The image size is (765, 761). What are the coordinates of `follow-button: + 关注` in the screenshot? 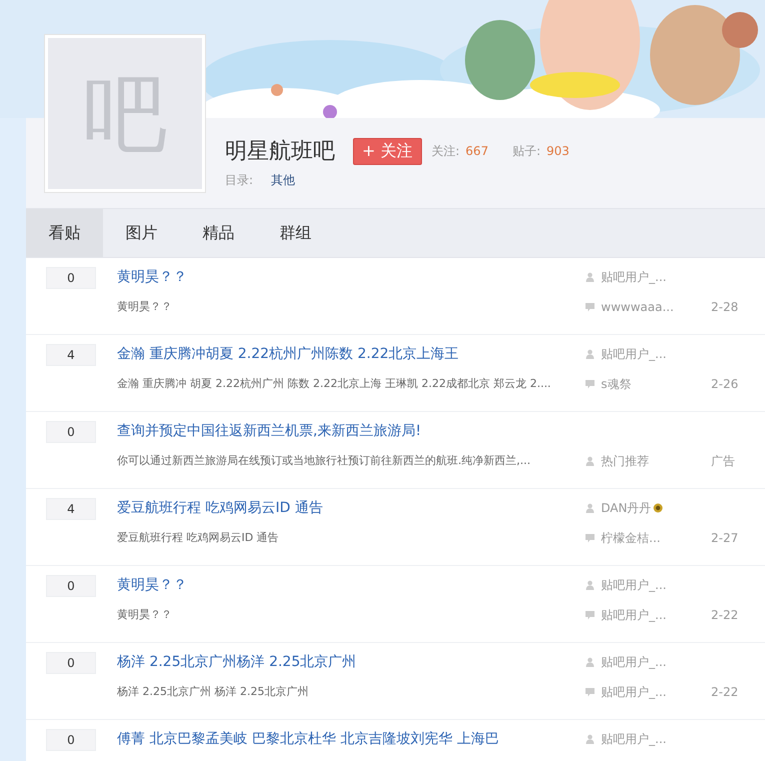 It's located at (387, 151).